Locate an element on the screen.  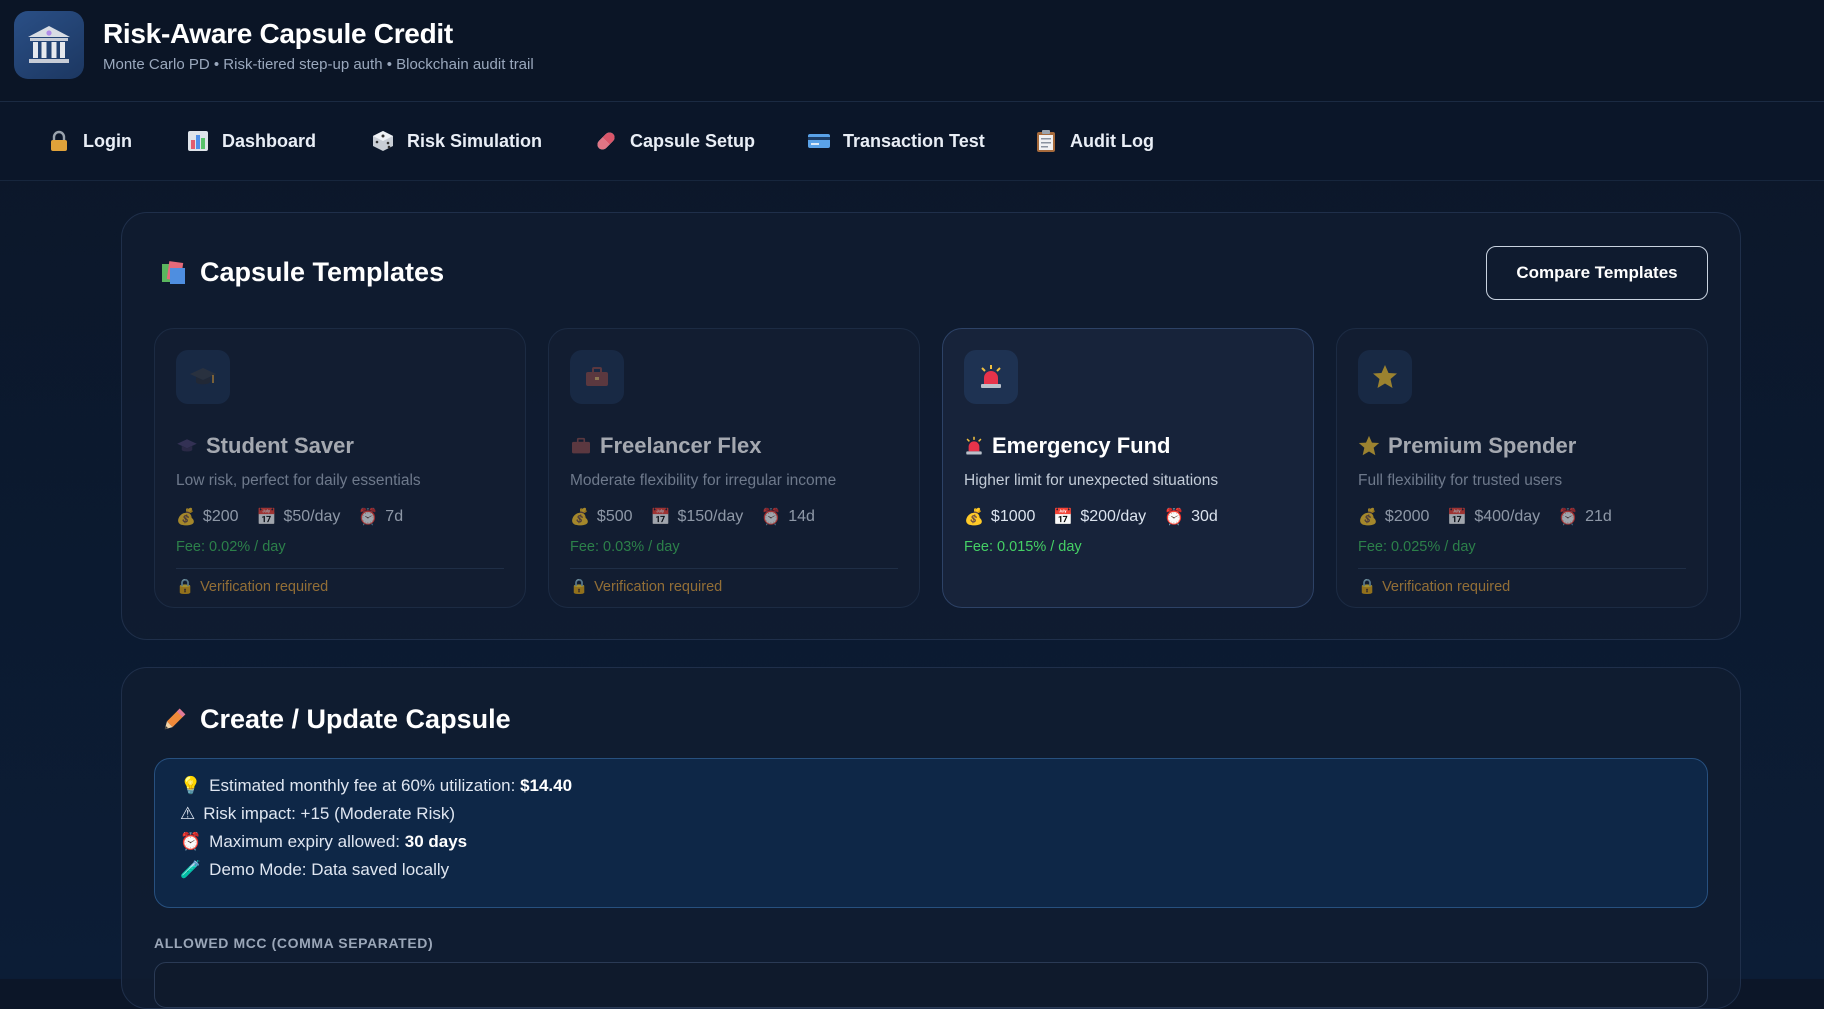
mcc-input is located at coordinates (931, 985).